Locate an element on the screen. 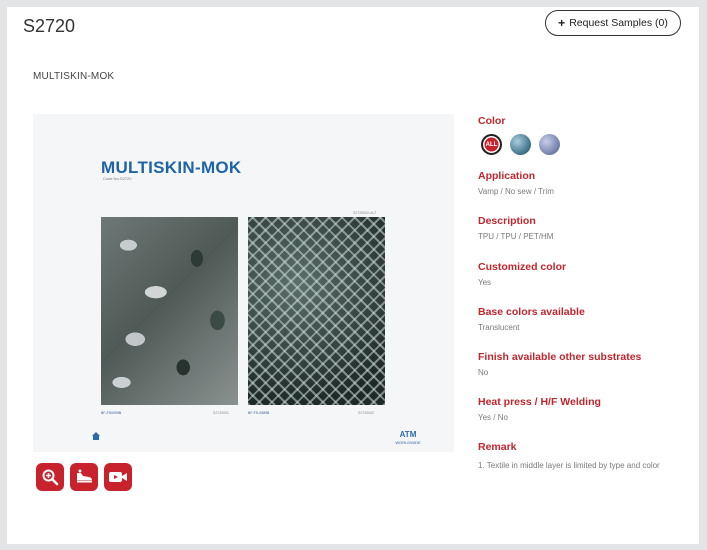  color-all-swatch: ALL is located at coordinates (491, 144).